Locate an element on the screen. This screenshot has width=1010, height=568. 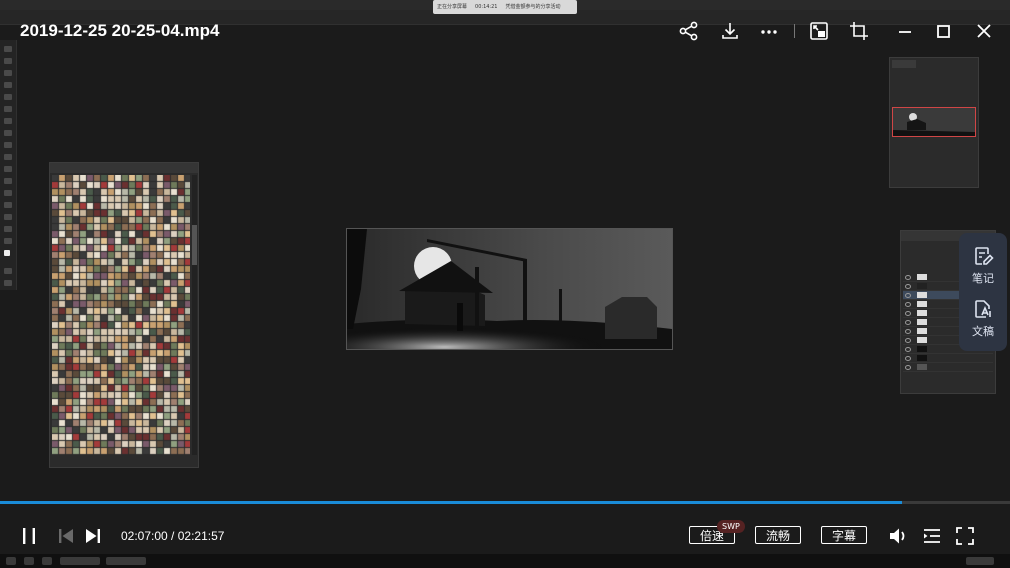
progress-bar is located at coordinates (505, 502).